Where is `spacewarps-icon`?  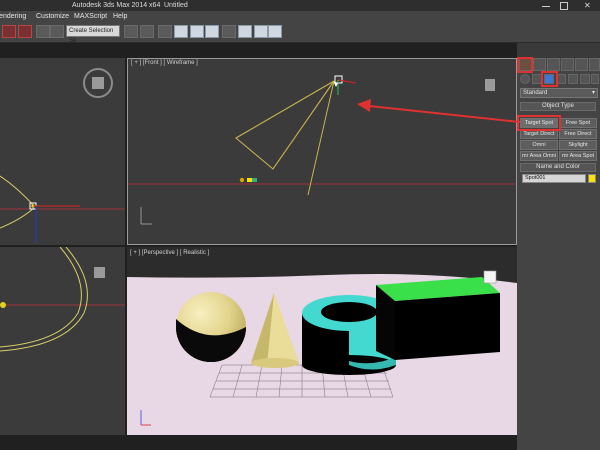 spacewarps-icon is located at coordinates (585, 79).